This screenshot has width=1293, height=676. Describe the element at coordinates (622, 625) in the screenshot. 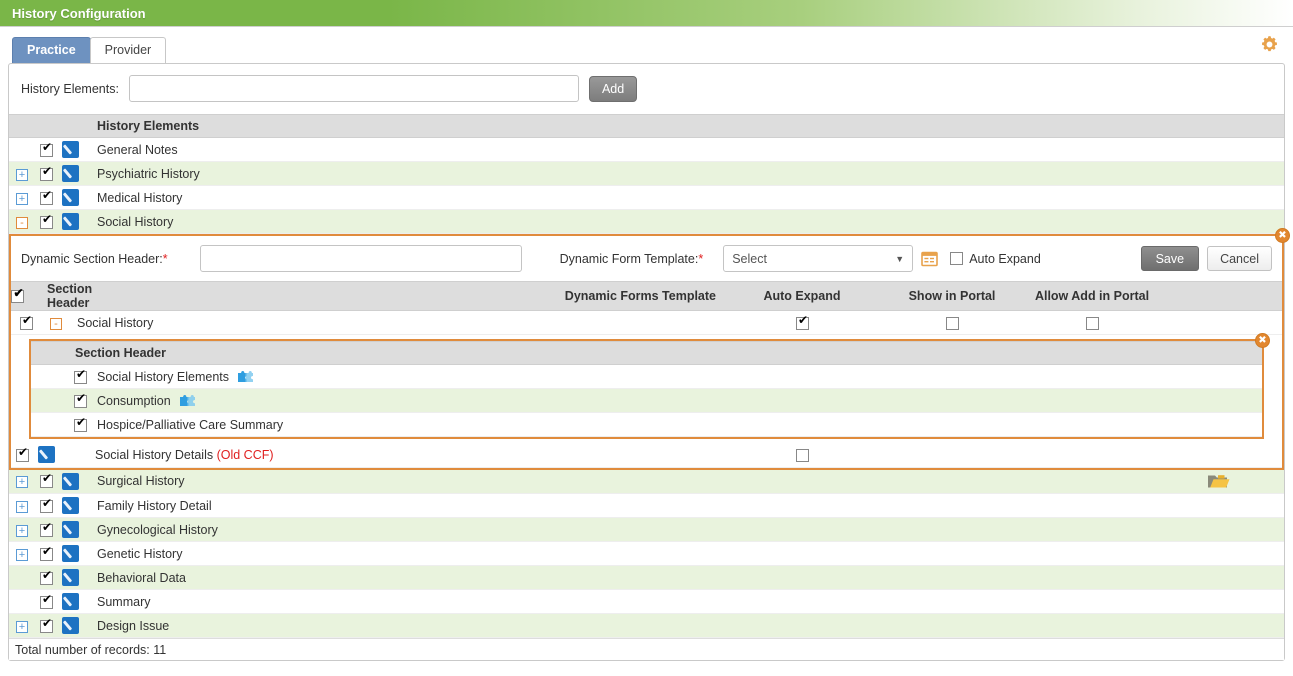

I see `row-label: Design Issue` at that location.